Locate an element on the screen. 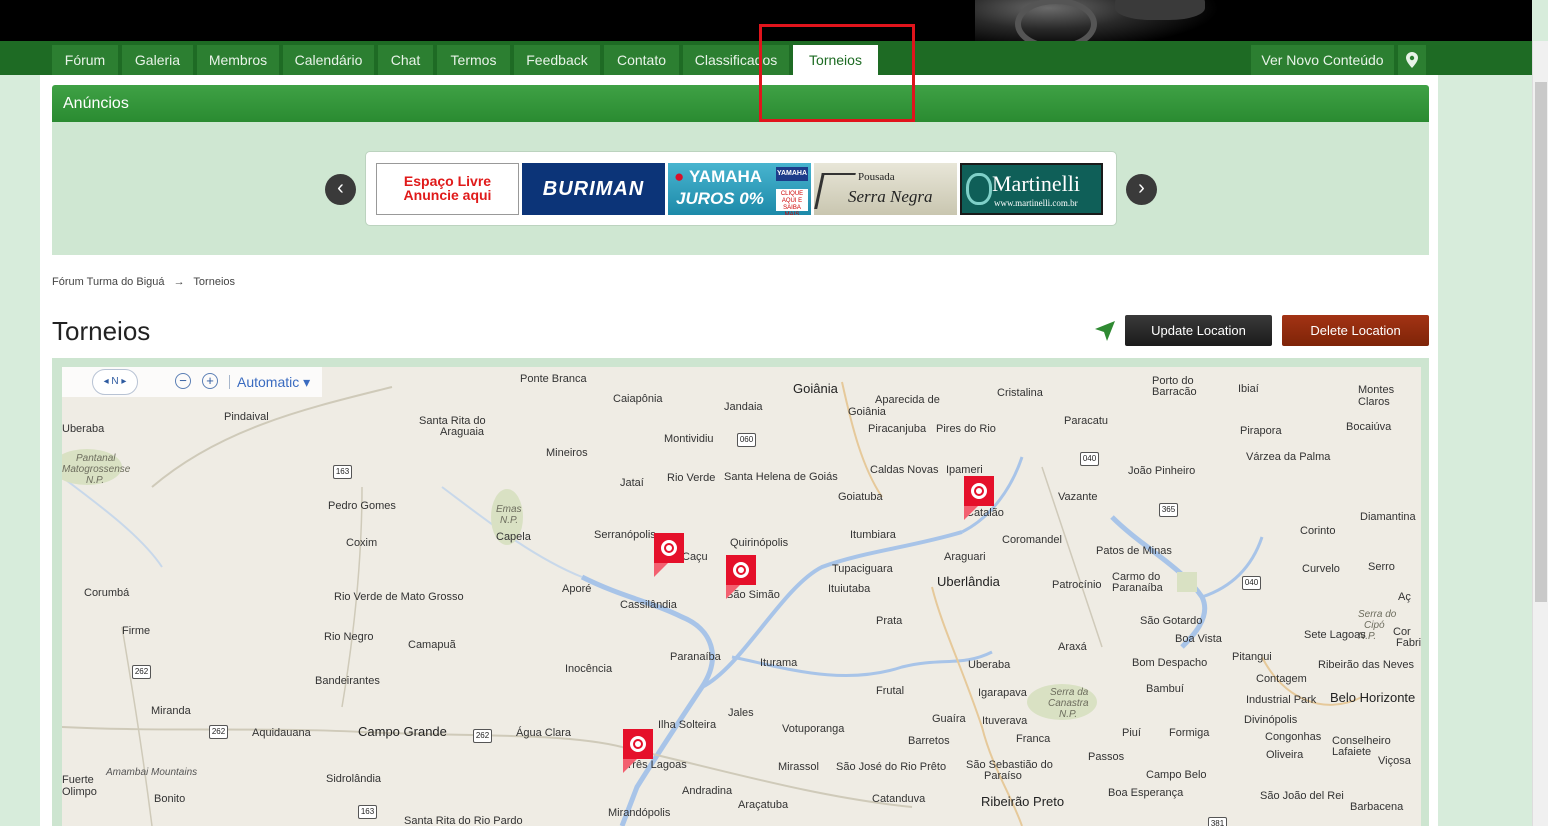  map-label: Mirandópolis is located at coordinates (639, 813).